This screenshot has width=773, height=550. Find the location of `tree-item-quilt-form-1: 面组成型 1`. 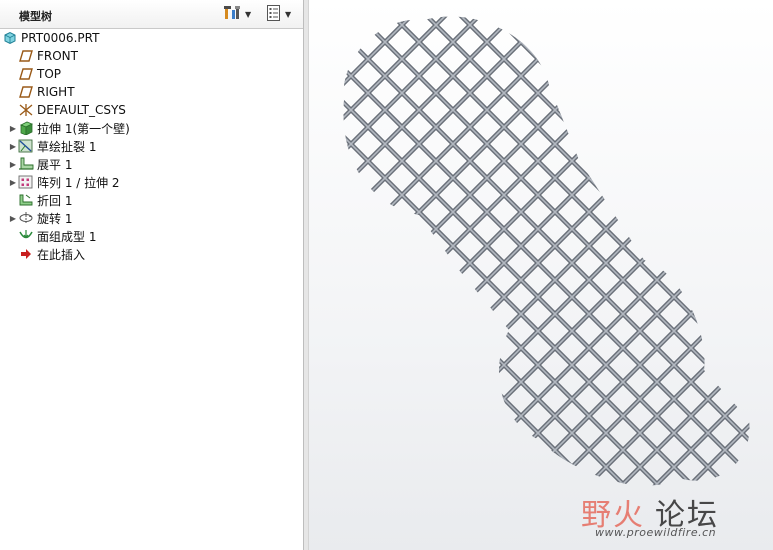

tree-item-quilt-form-1: 面组成型 1 is located at coordinates (158, 236).